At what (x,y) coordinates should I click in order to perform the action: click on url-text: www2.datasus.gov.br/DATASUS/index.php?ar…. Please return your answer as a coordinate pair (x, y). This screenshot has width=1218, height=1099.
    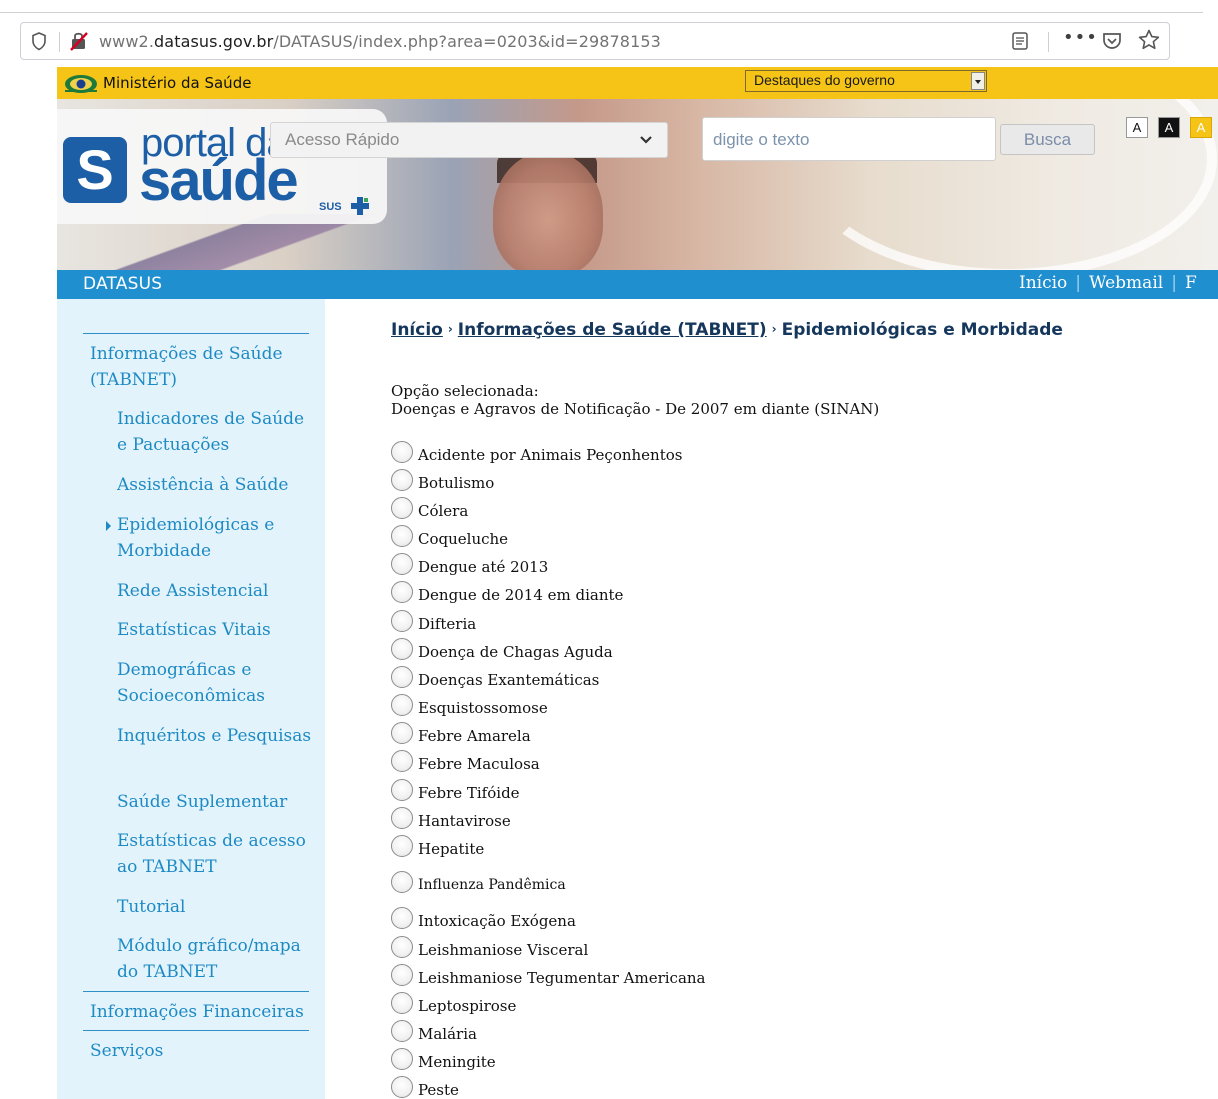
    Looking at the image, I should click on (380, 41).